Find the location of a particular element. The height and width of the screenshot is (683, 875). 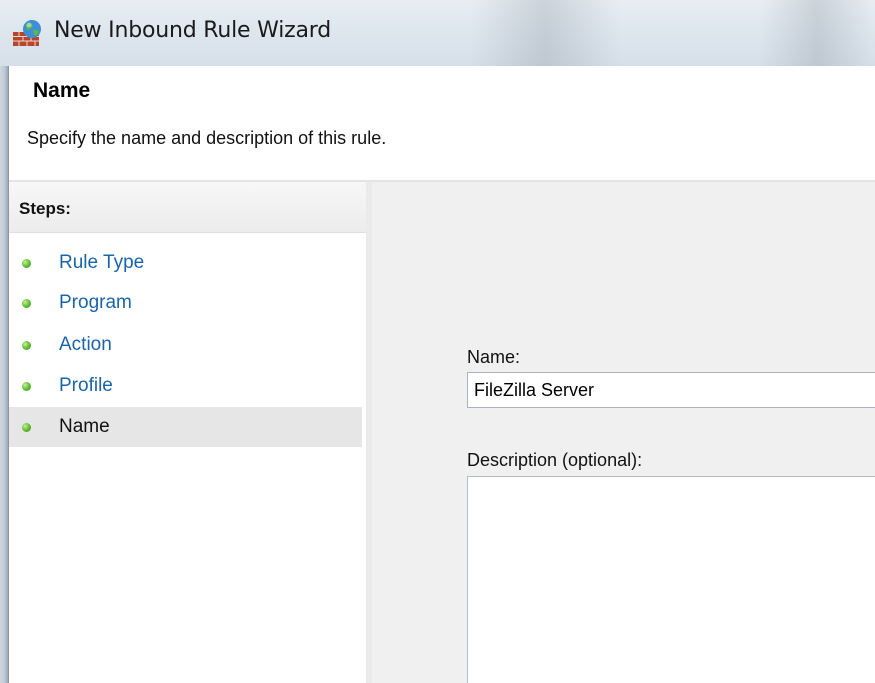

title-bar: New Inbound Rule Wizard is located at coordinates (437, 33).